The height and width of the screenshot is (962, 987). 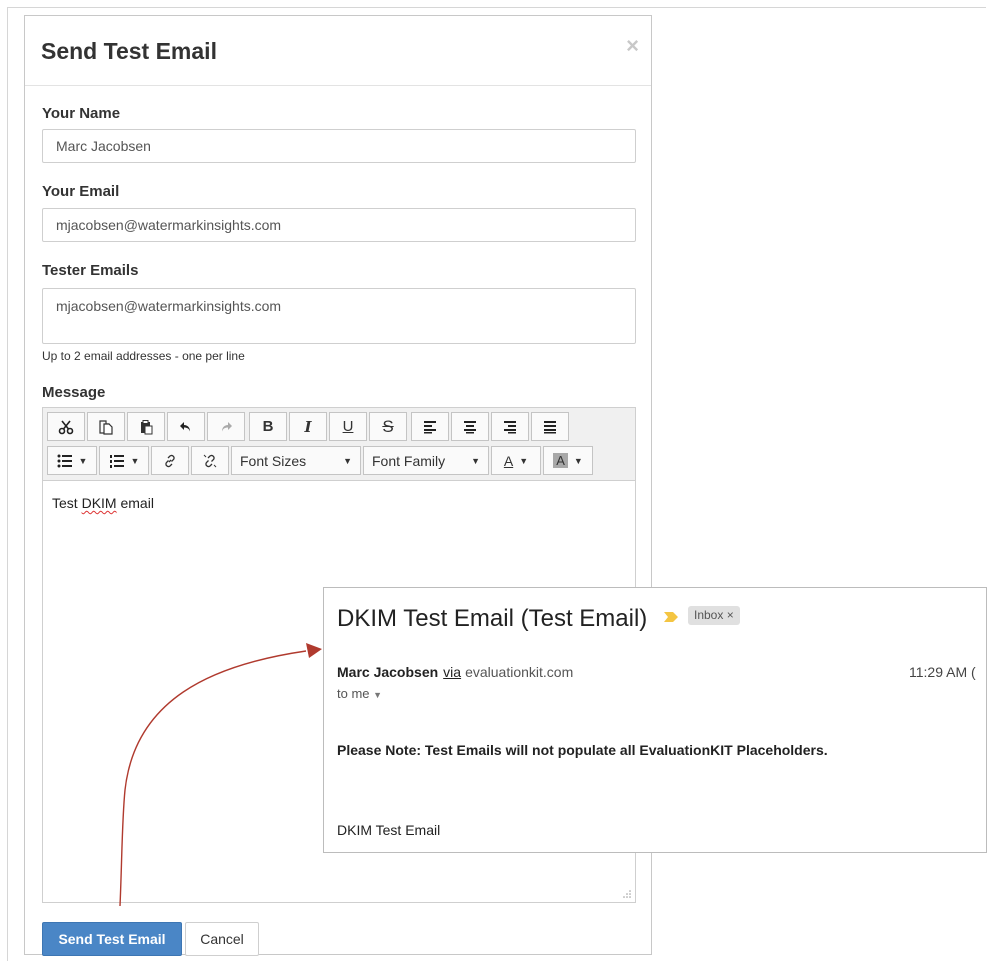 I want to click on font-sizes-label: Font Sizes, so click(x=273, y=460).